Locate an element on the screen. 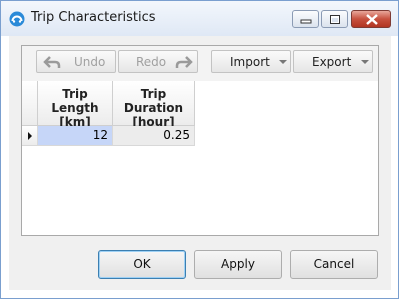 The width and height of the screenshot is (399, 299). minimize-button is located at coordinates (305, 19).